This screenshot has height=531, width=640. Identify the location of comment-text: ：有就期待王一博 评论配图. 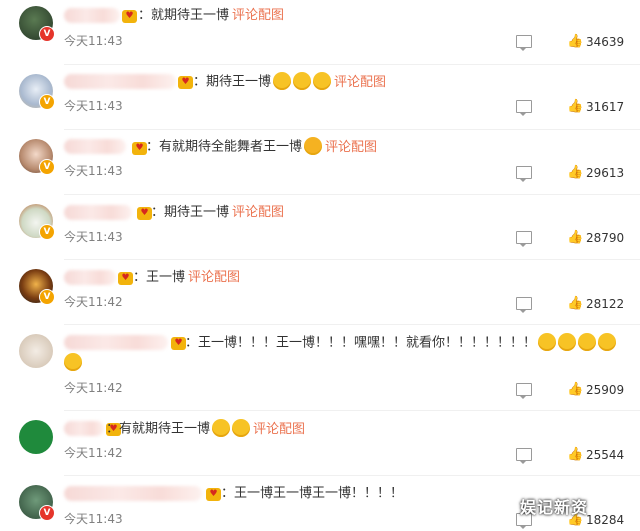
(205, 428).